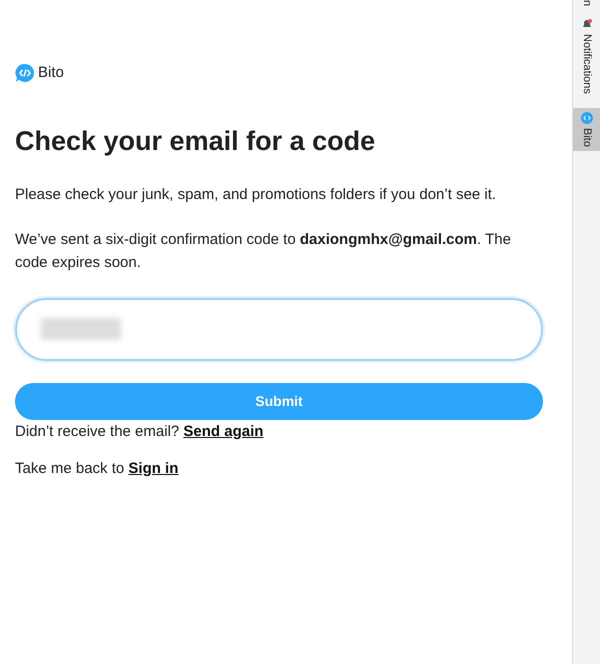 This screenshot has width=600, height=664. I want to click on resend-text: Didn’t receive the email?, so click(97, 431).